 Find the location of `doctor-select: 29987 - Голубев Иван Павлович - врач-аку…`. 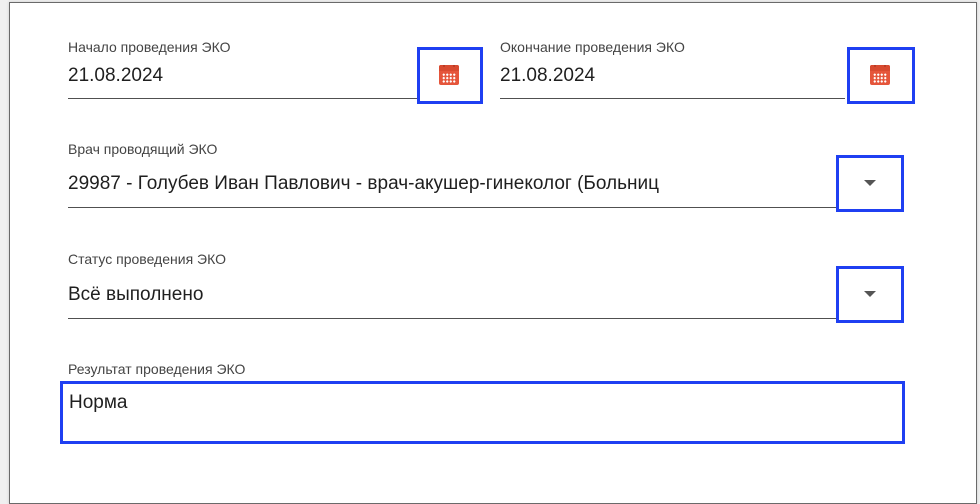

doctor-select: 29987 - Голубев Иван Павлович - врач-аку… is located at coordinates (453, 184).